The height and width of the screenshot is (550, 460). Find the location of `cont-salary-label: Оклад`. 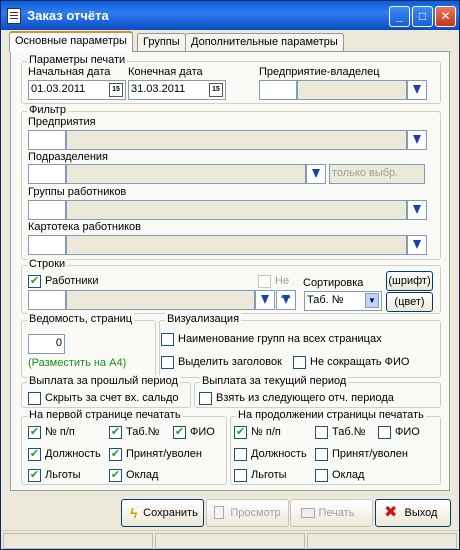

cont-salary-label: Оклад is located at coordinates (348, 475).